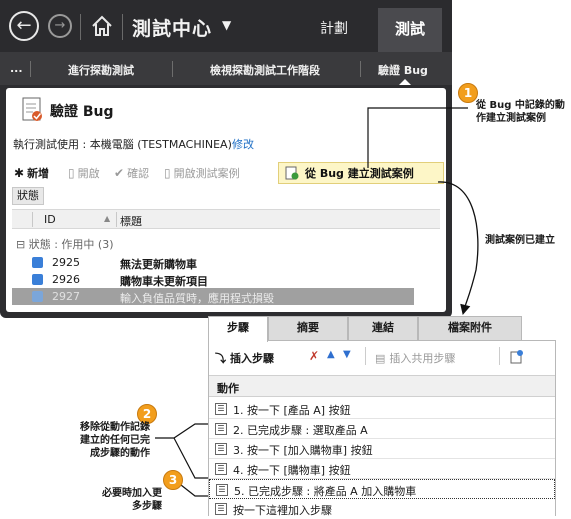 The image size is (571, 519). Describe the element at coordinates (511, 118) in the screenshot. I see `callout-1-line2: 作建立測試案例` at that location.